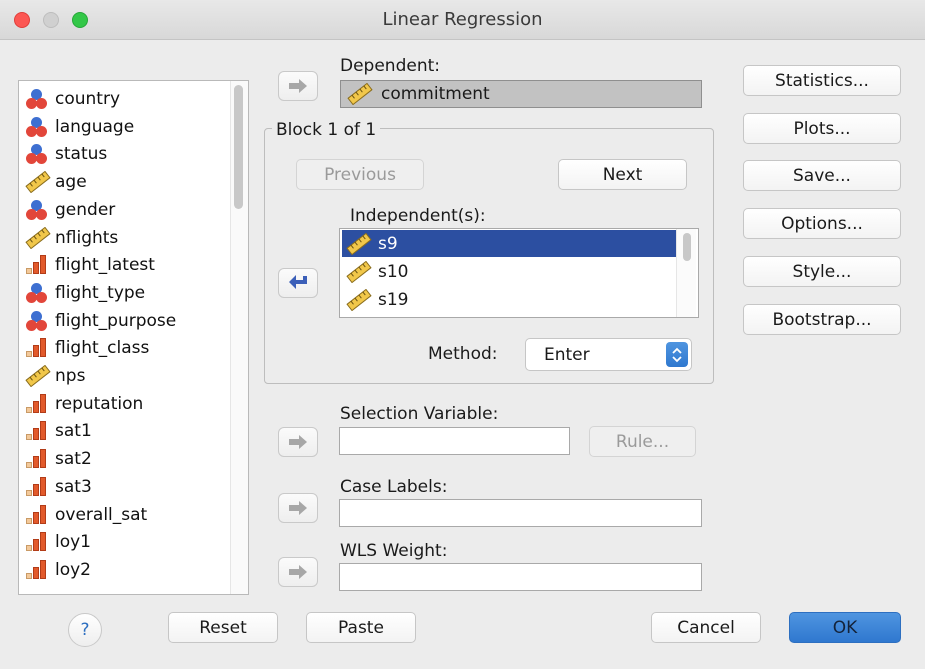 The height and width of the screenshot is (669, 925). I want to click on chevron-updown-icon, so click(677, 354).